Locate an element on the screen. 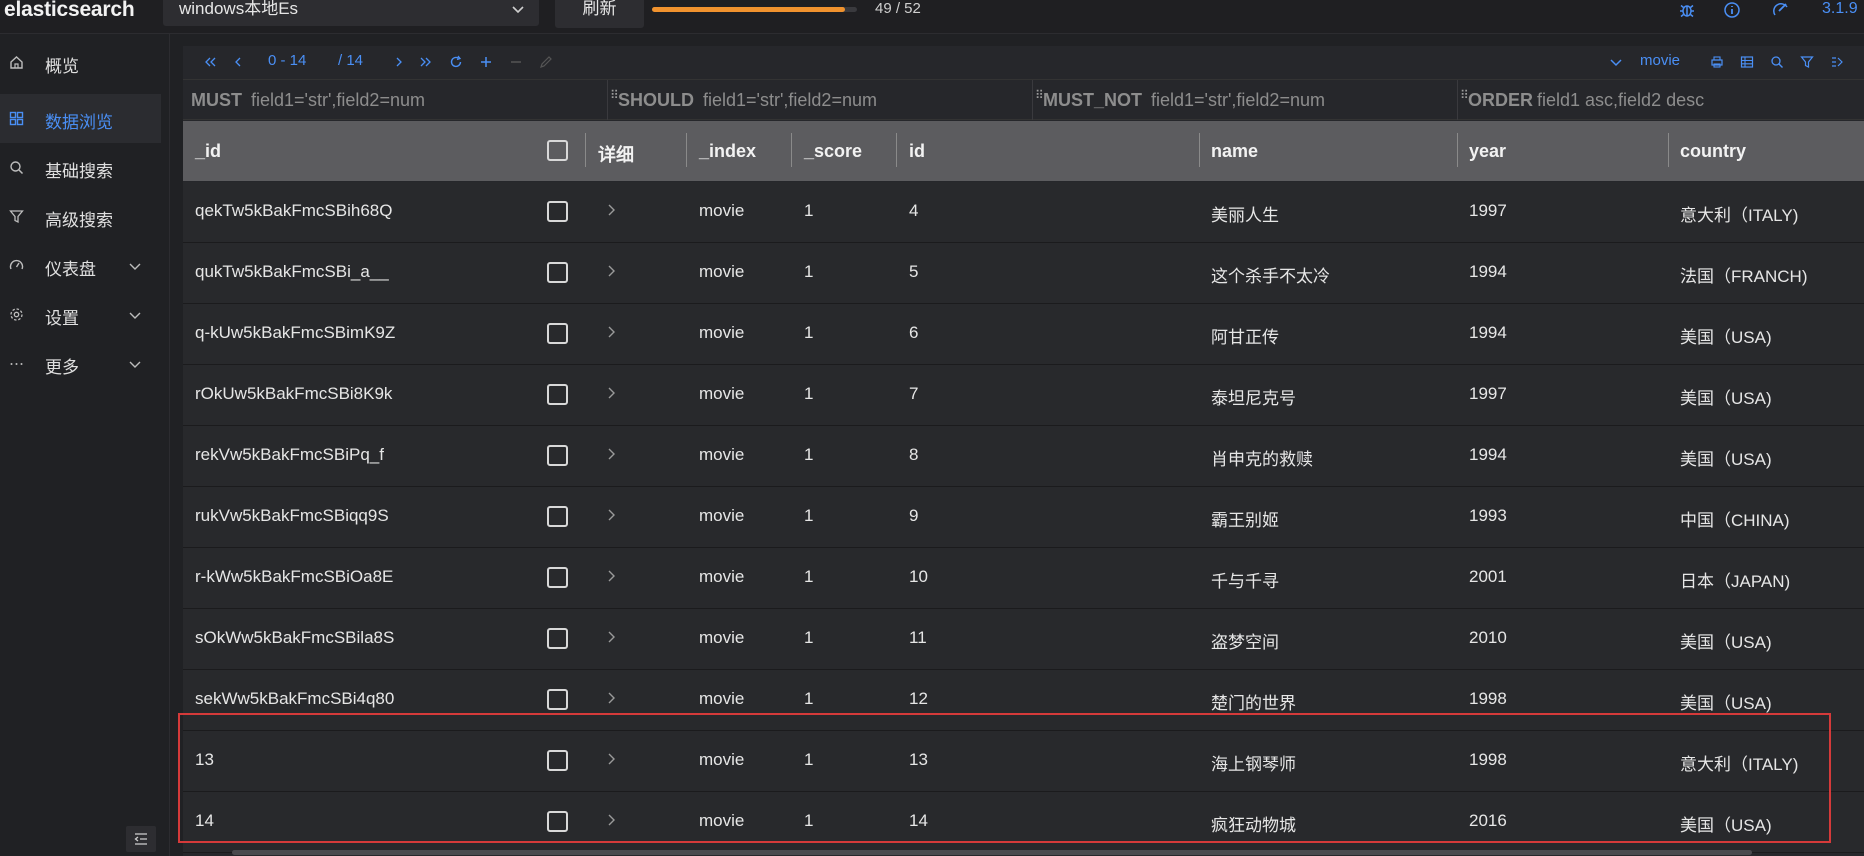  sidebar-item-basic-search: 基础搜索 is located at coordinates (80, 167).